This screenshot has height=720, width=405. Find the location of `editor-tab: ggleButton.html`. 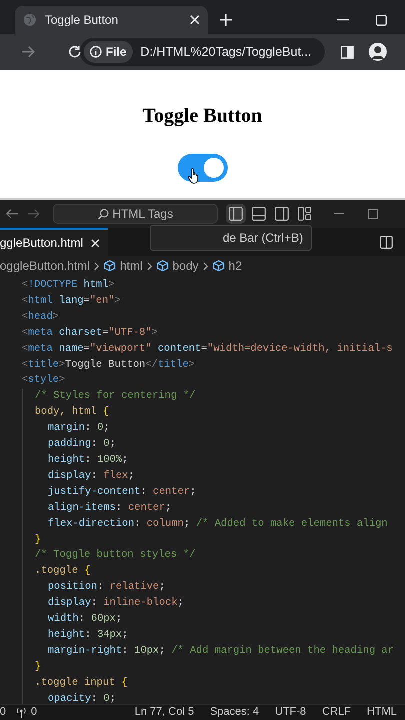

editor-tab: ggleButton.html is located at coordinates (54, 242).